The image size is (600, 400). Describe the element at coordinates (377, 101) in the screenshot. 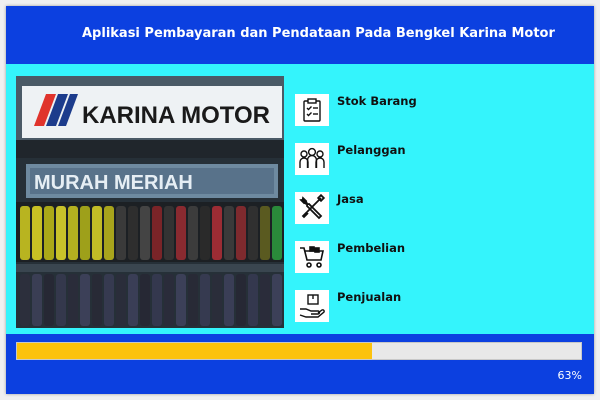

I see `menu-item-label: Stok Barang` at that location.